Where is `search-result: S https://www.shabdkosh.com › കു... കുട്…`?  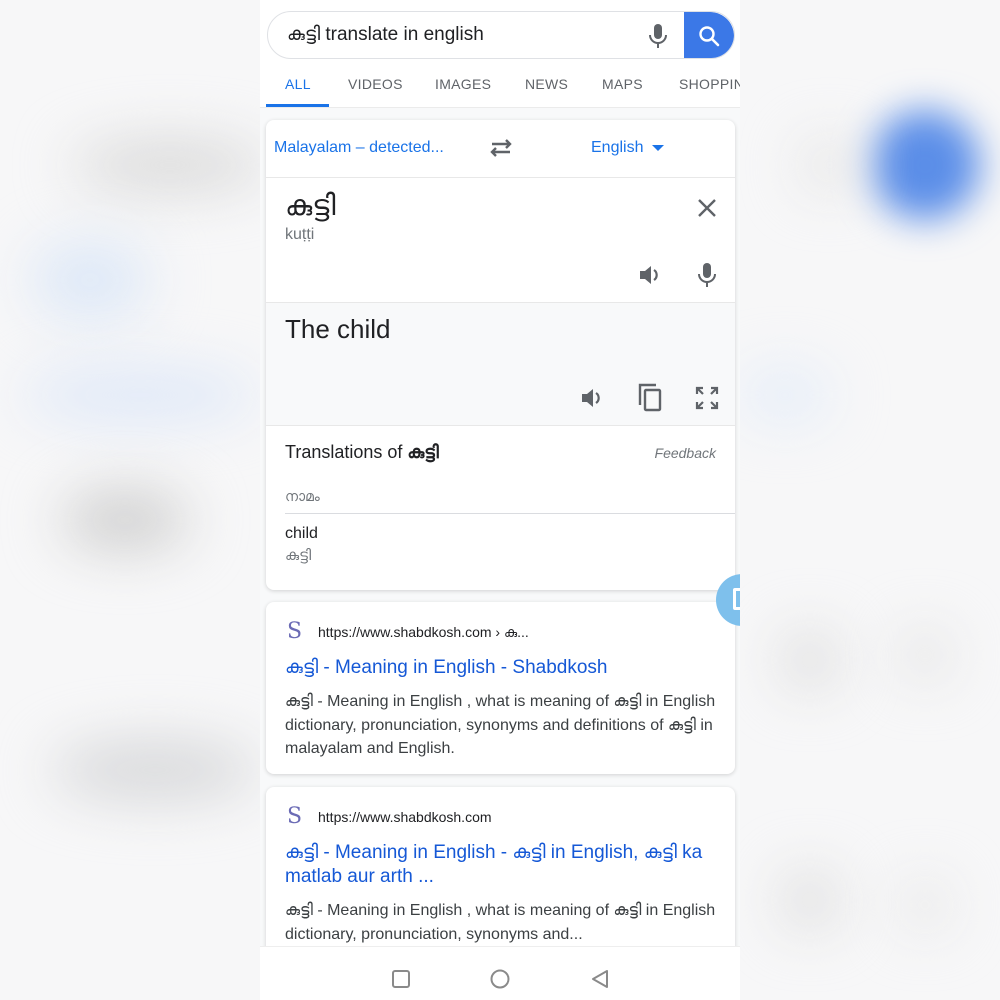 search-result: S https://www.shabdkosh.com › കു... കുട്… is located at coordinates (500, 688).